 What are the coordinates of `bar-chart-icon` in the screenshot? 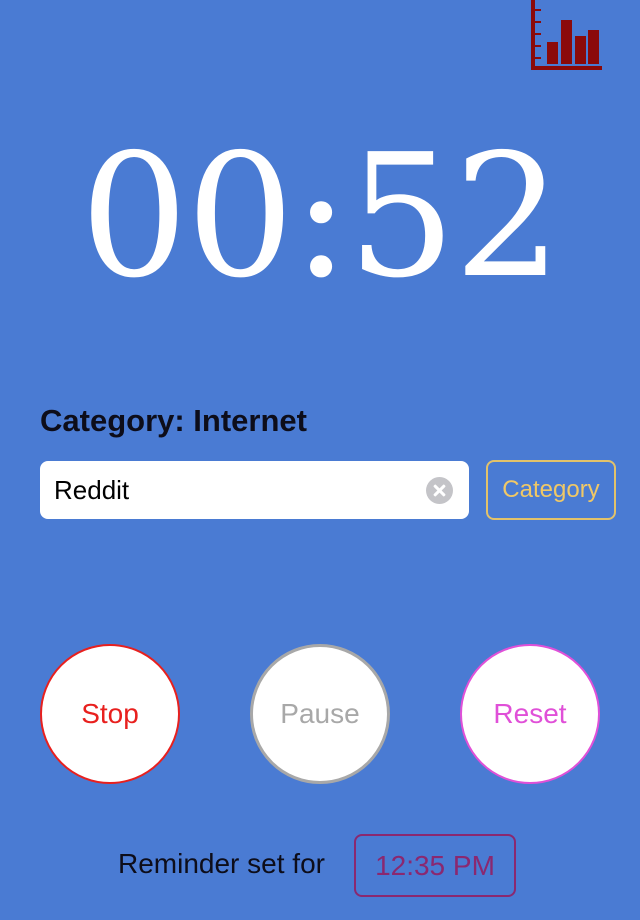 It's located at (566, 35).